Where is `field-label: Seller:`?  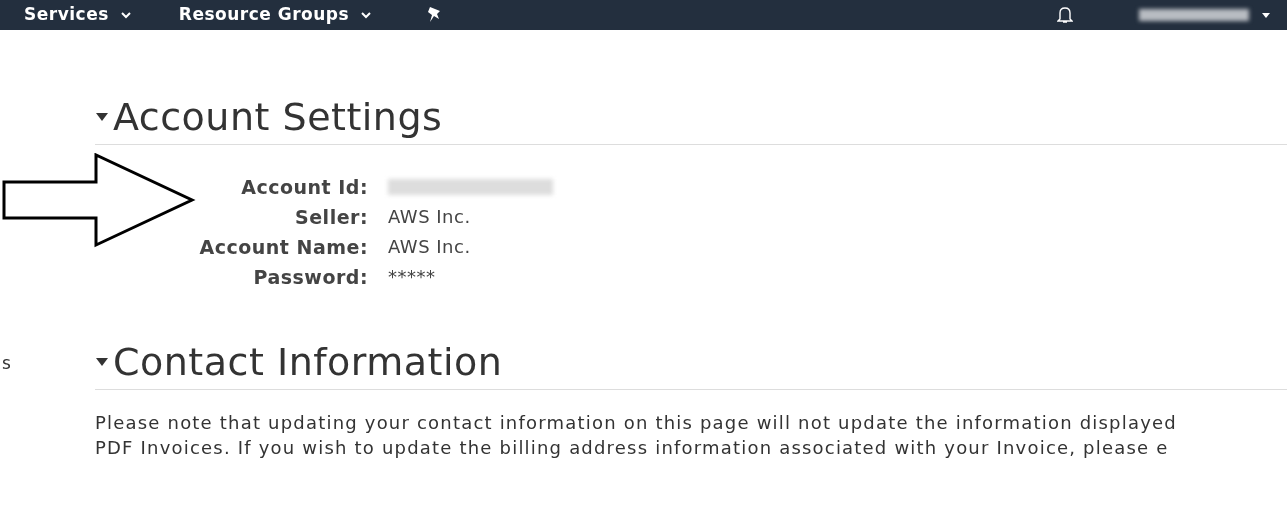
field-label: Seller: is located at coordinates (331, 217).